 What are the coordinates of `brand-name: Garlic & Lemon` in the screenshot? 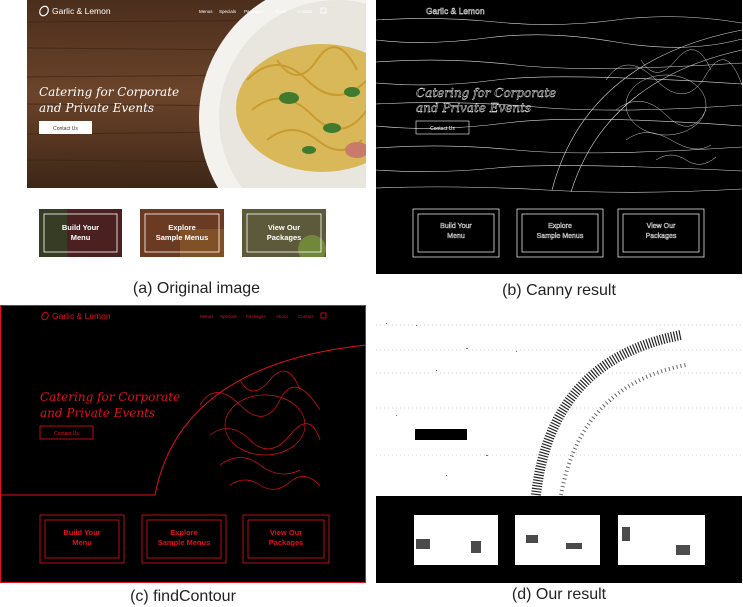 It's located at (81, 11).